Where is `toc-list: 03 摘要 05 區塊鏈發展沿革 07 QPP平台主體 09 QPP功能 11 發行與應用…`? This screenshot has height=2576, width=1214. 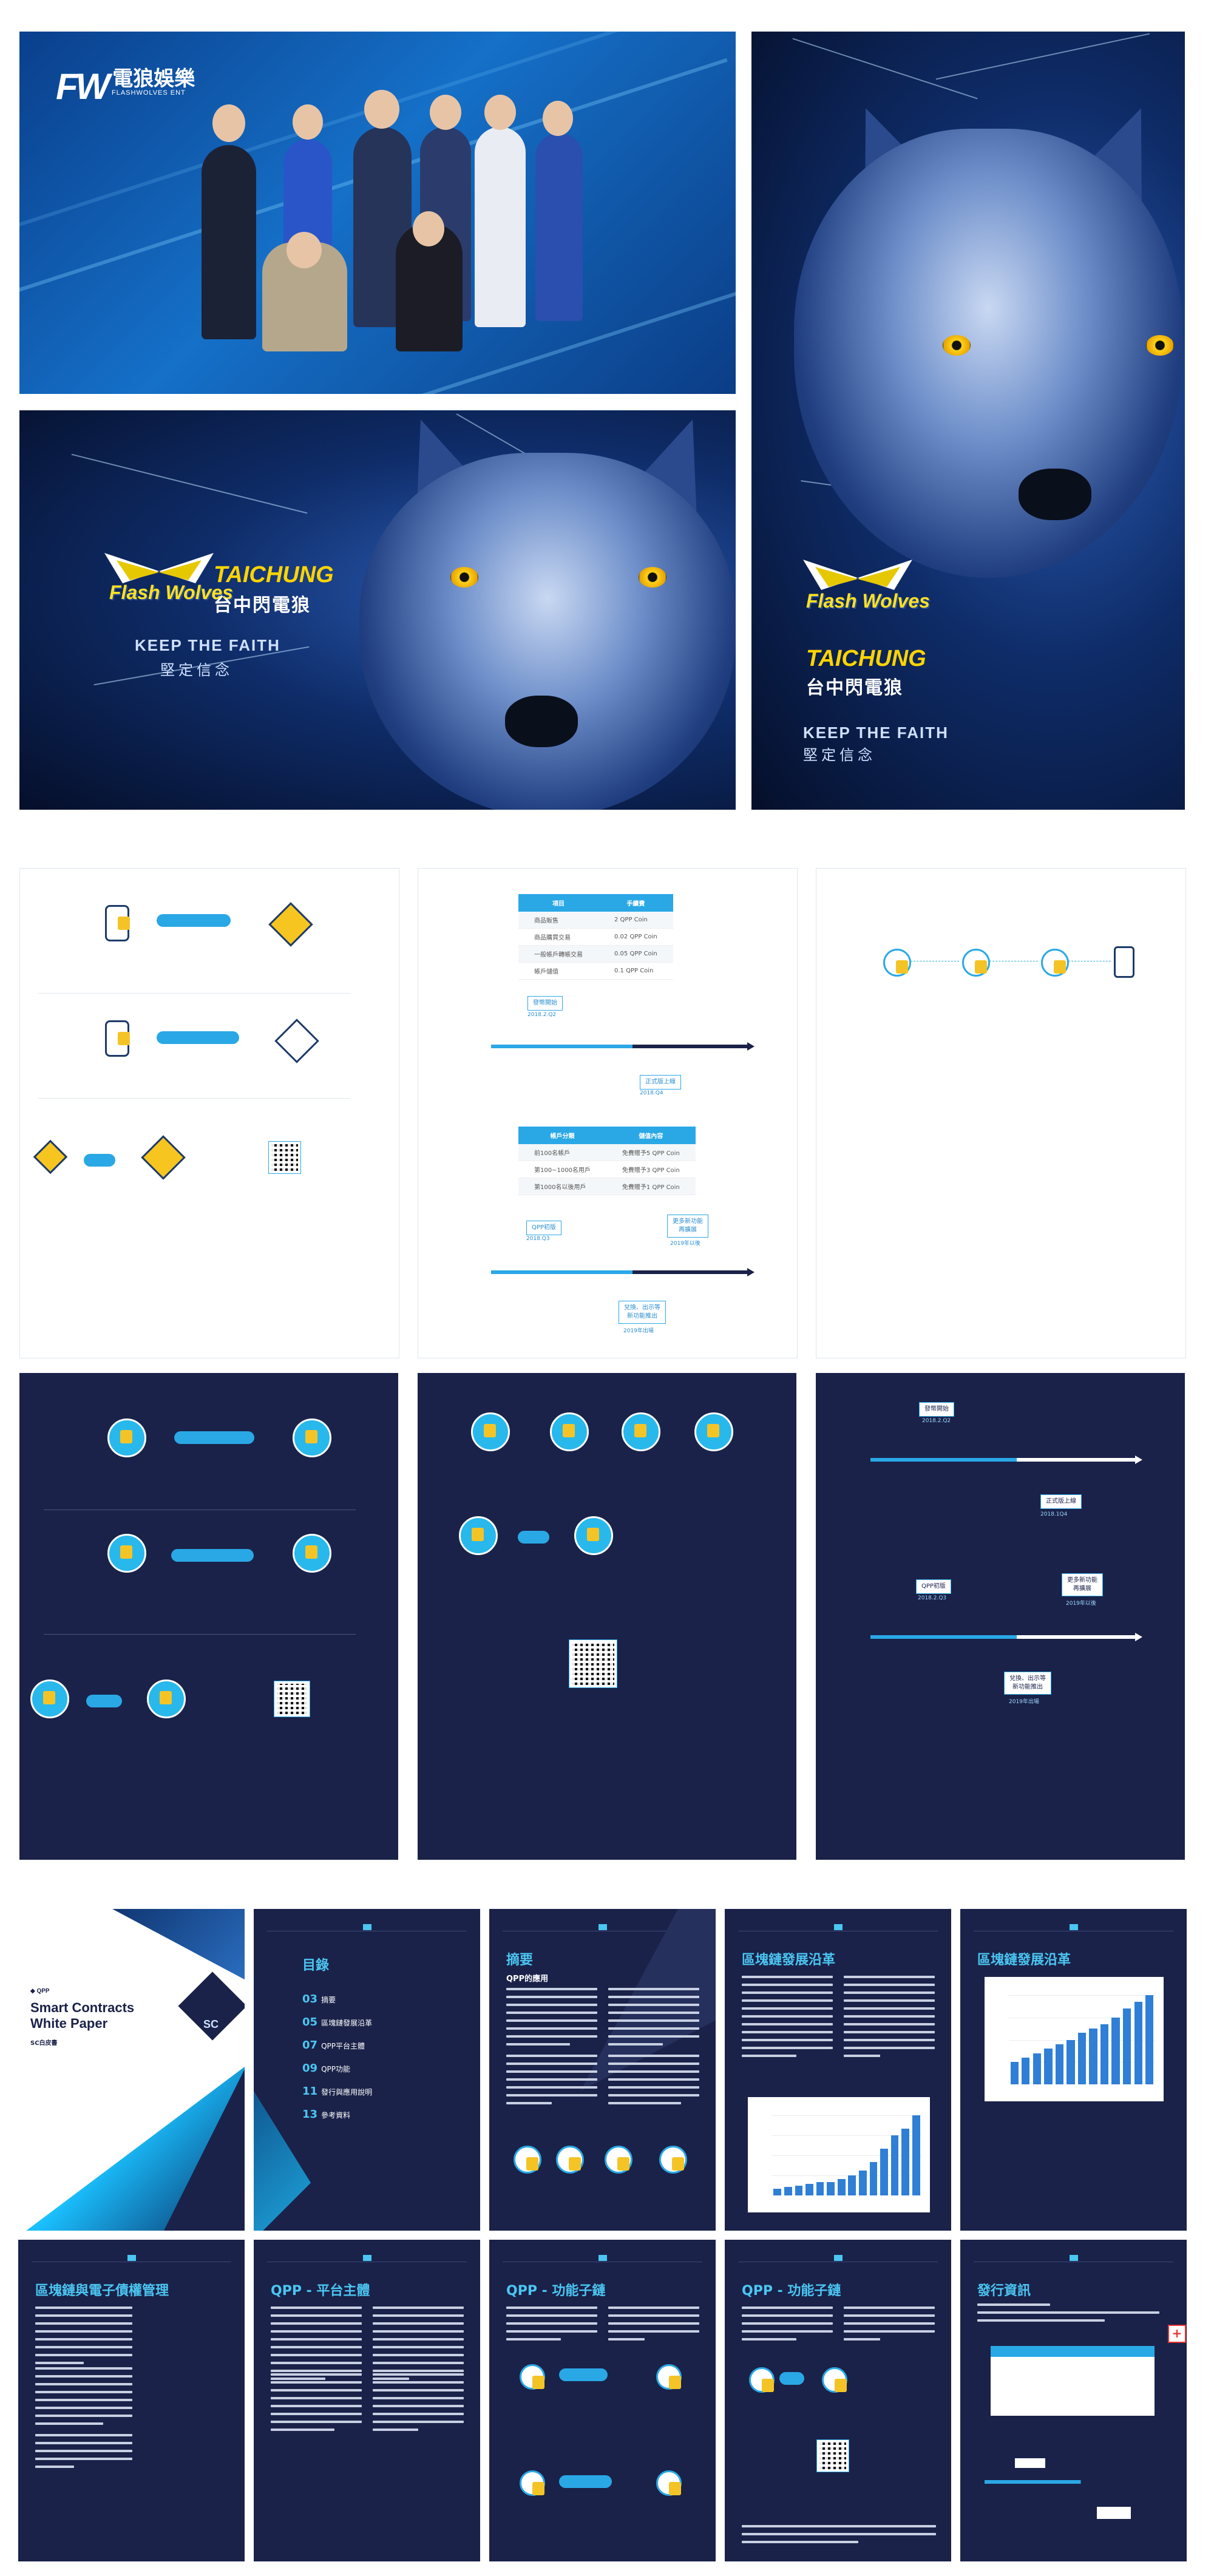 toc-list: 03 摘要 05 區塊鏈發展沿革 07 QPP平台主體 09 QPP功能 11 發行與應用… is located at coordinates (337, 2057).